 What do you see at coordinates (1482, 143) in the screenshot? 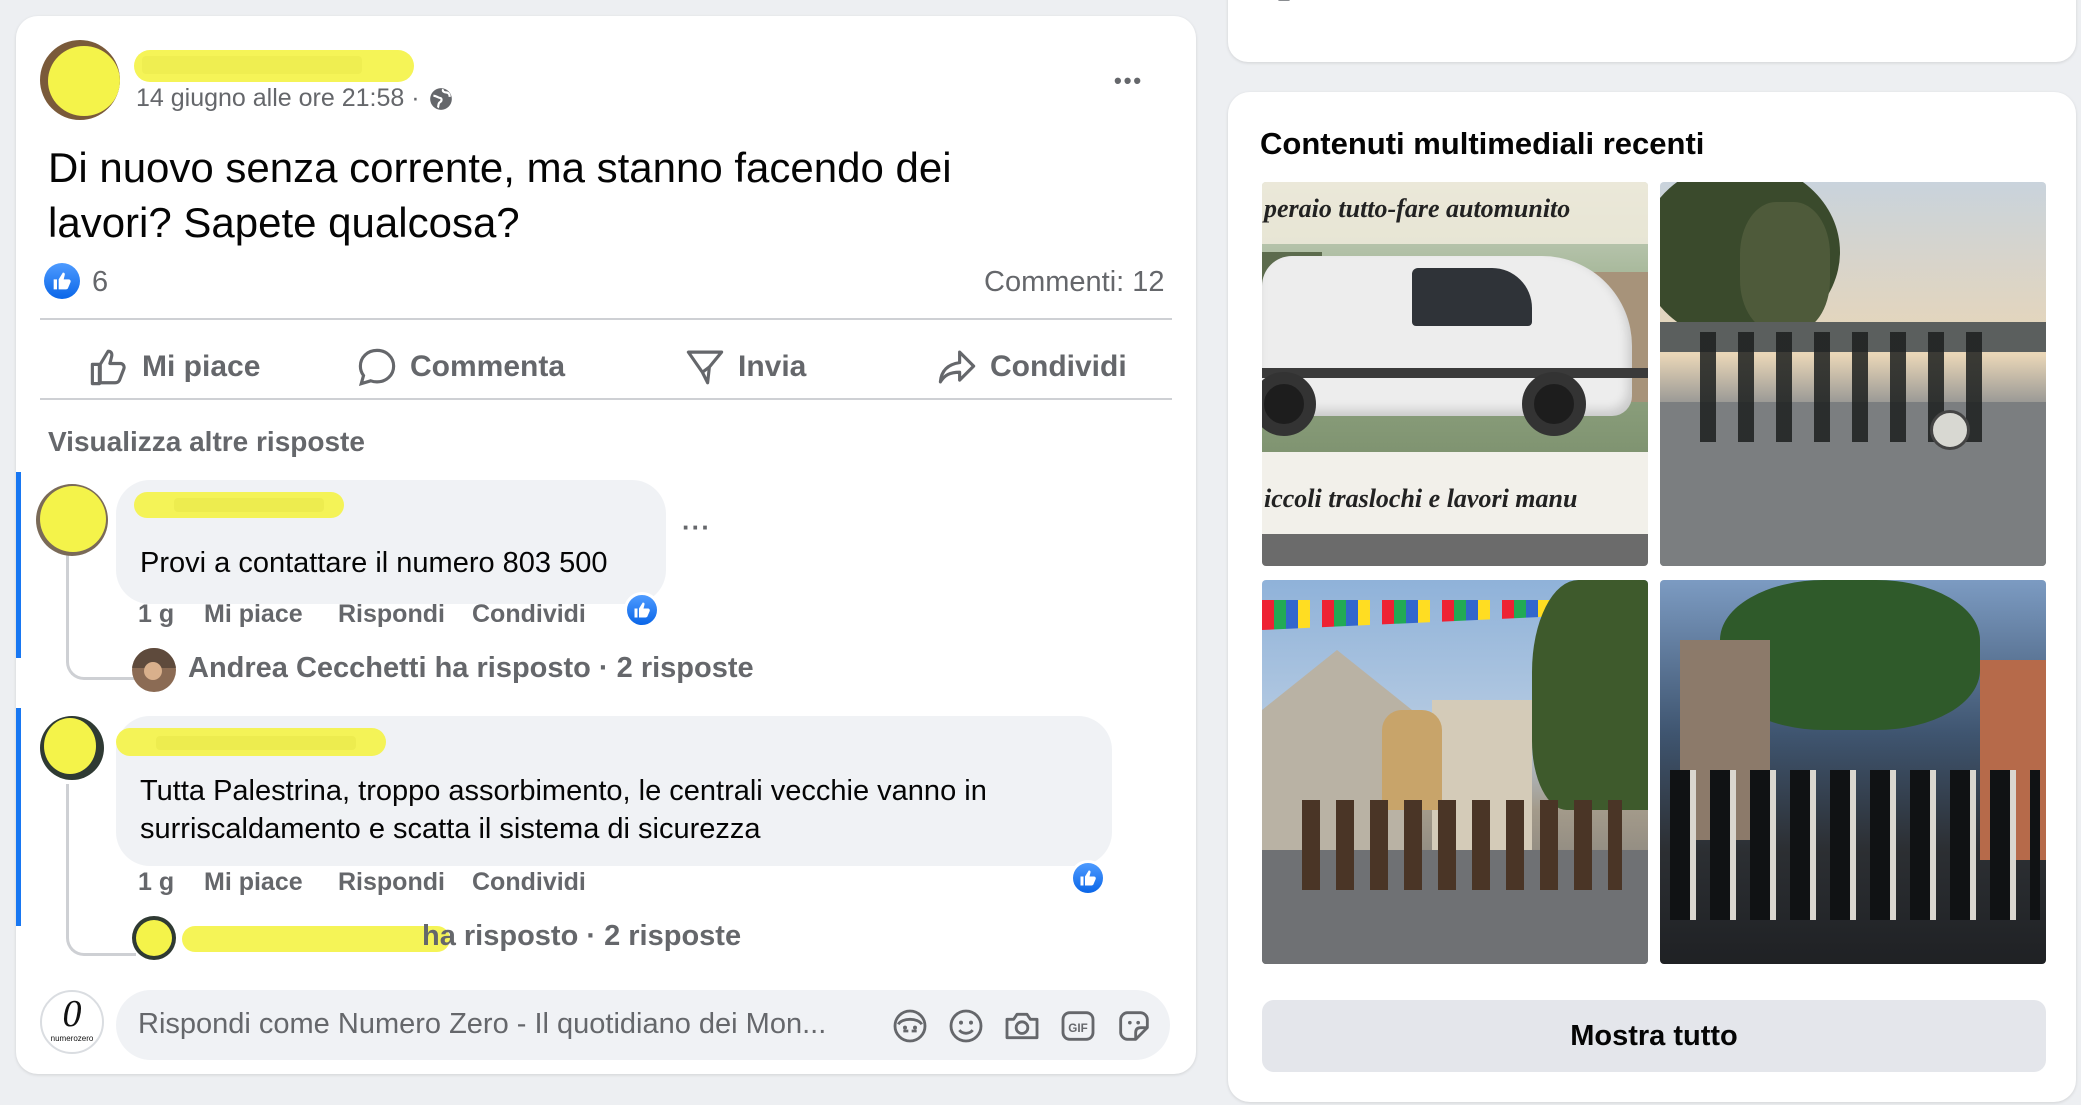
I see `media-title: Contenuti multimediali recenti` at bounding box center [1482, 143].